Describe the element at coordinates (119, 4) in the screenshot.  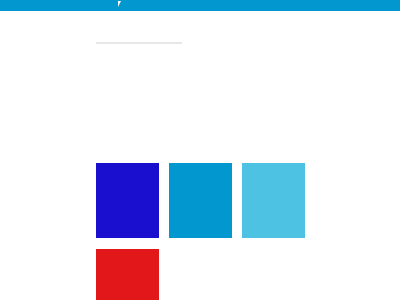
I see `mouse-cursor-icon` at that location.